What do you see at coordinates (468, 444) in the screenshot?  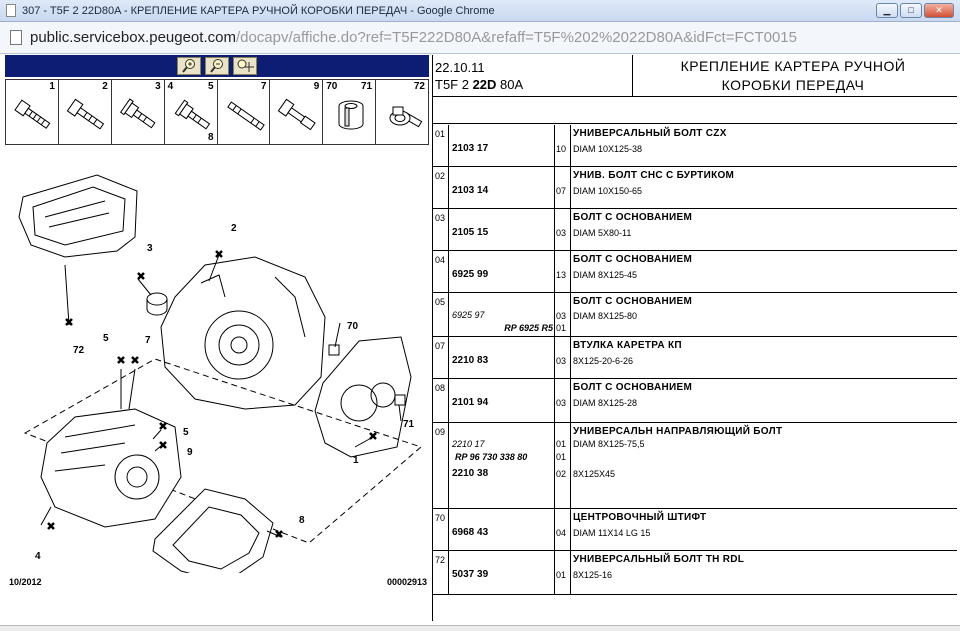 I see `part-ref-alt: 2210 17` at bounding box center [468, 444].